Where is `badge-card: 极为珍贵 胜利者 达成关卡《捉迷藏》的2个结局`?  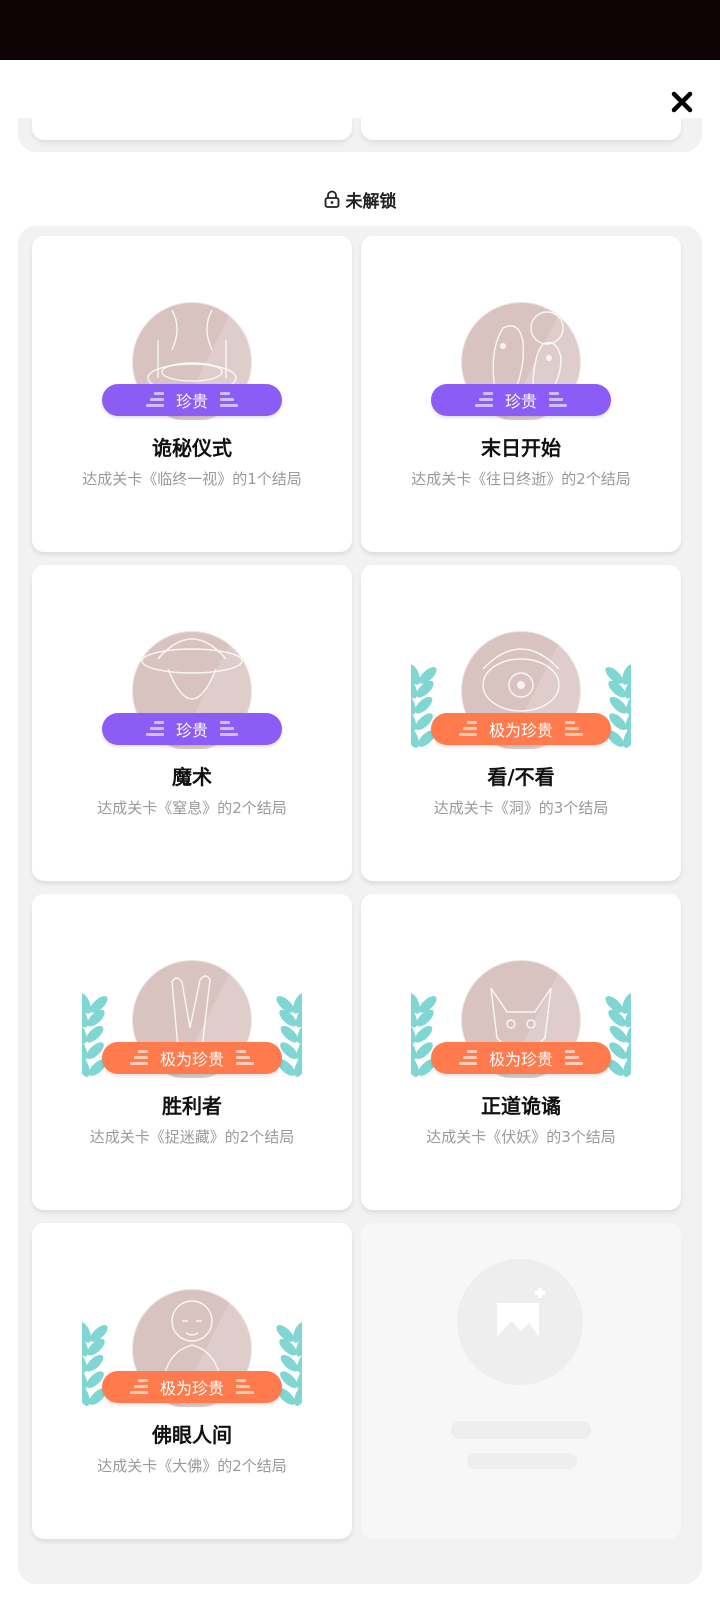 badge-card: 极为珍贵 胜利者 达成关卡《捉迷藏》的2个结局 is located at coordinates (192, 1052).